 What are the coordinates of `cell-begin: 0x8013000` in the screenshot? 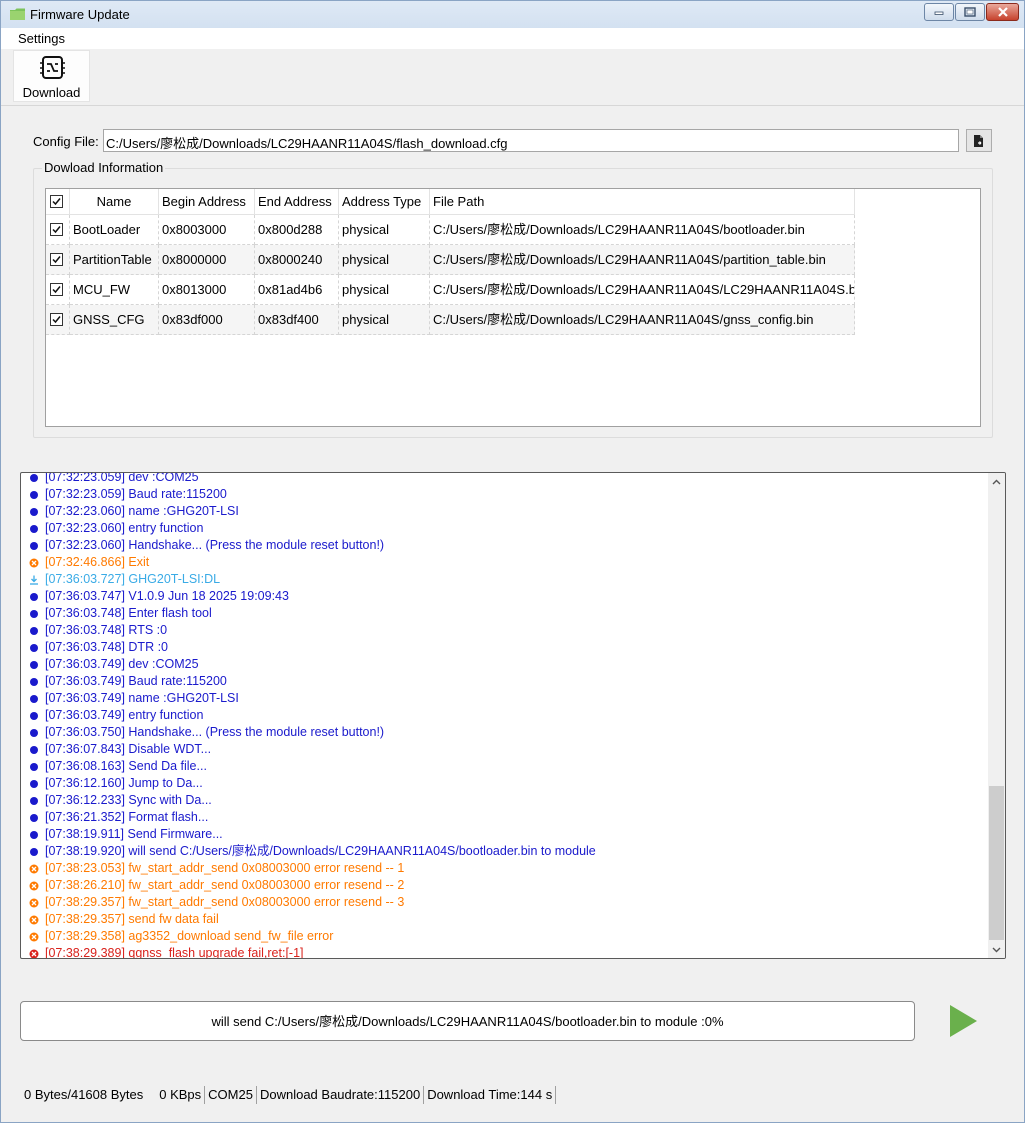 It's located at (207, 290).